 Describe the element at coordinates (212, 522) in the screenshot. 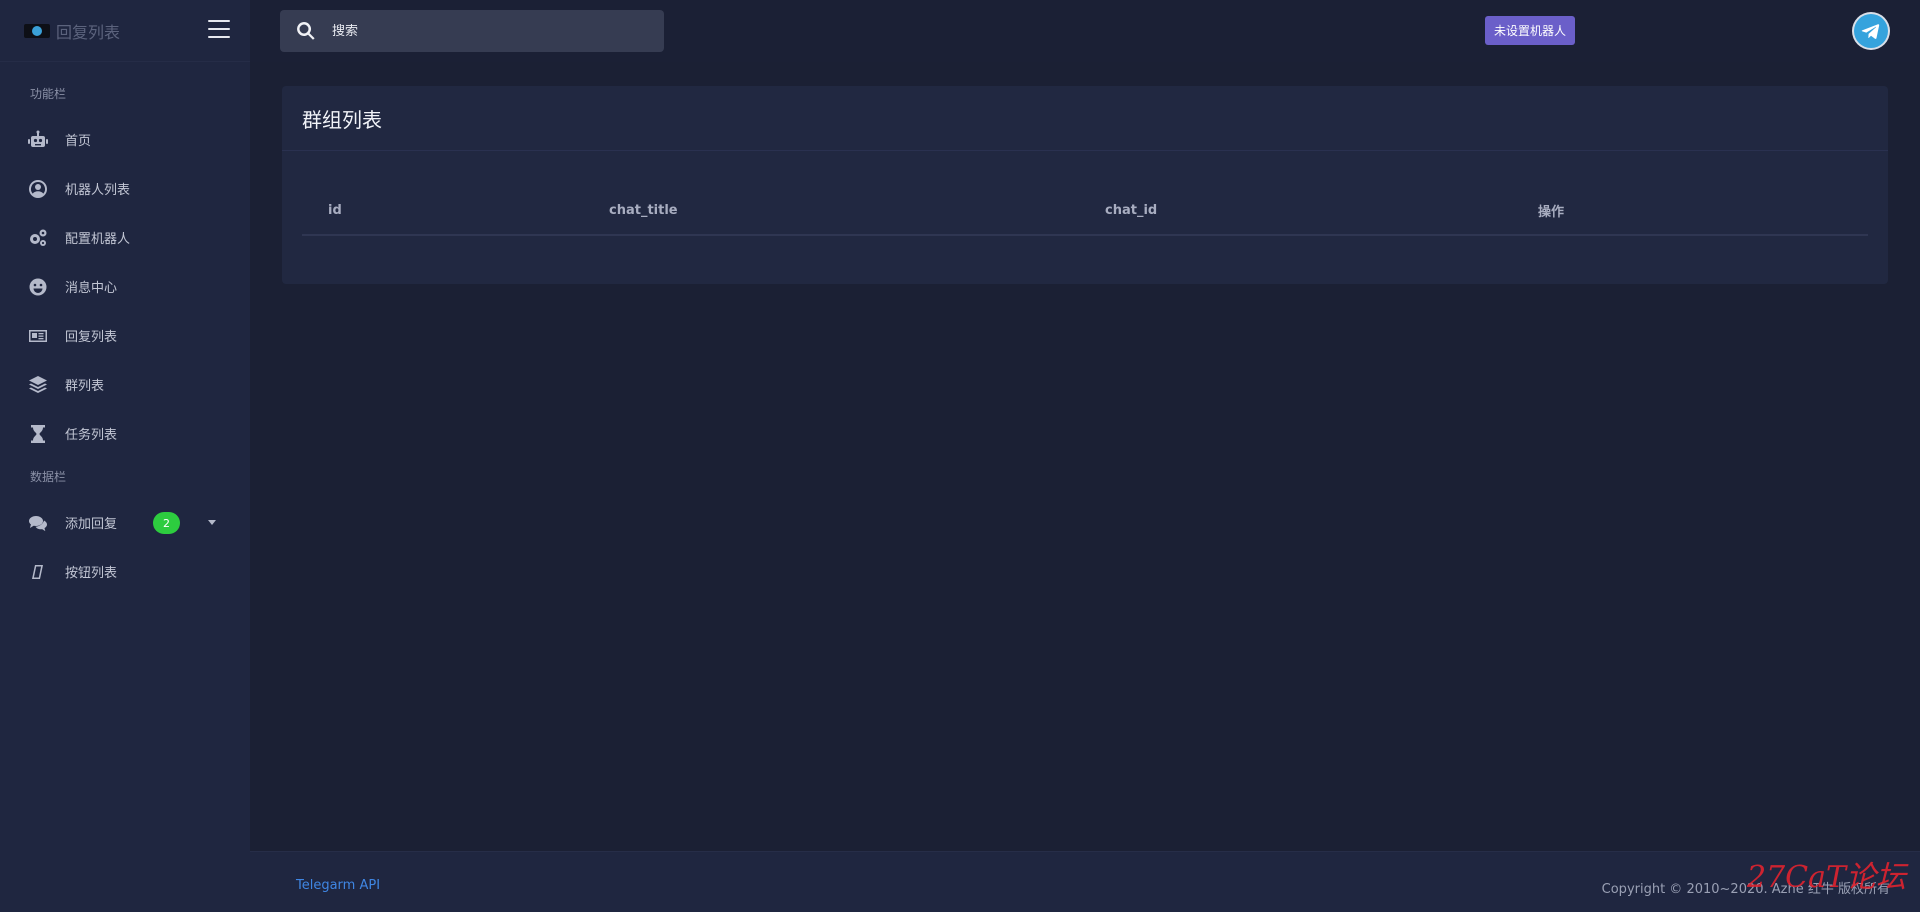

I see `chevron-down-icon` at that location.